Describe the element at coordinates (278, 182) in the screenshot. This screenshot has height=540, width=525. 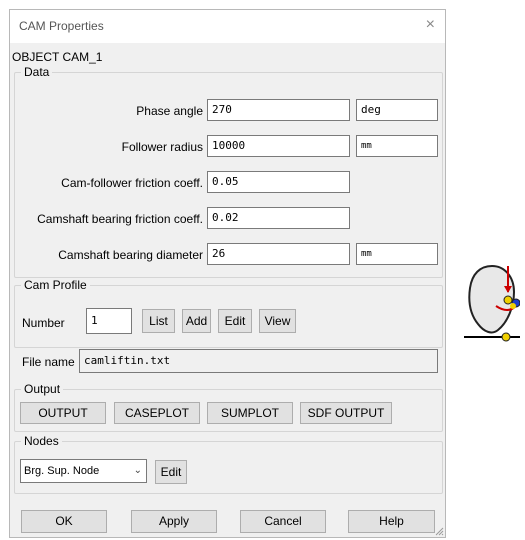
I see `friction-coeff-input: 0.05` at that location.